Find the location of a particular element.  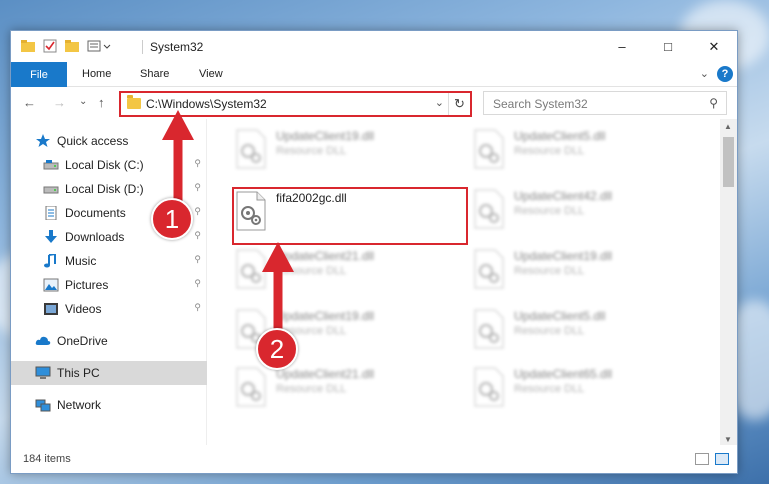

sidebar-item-label: This PC is located at coordinates (78, 373).